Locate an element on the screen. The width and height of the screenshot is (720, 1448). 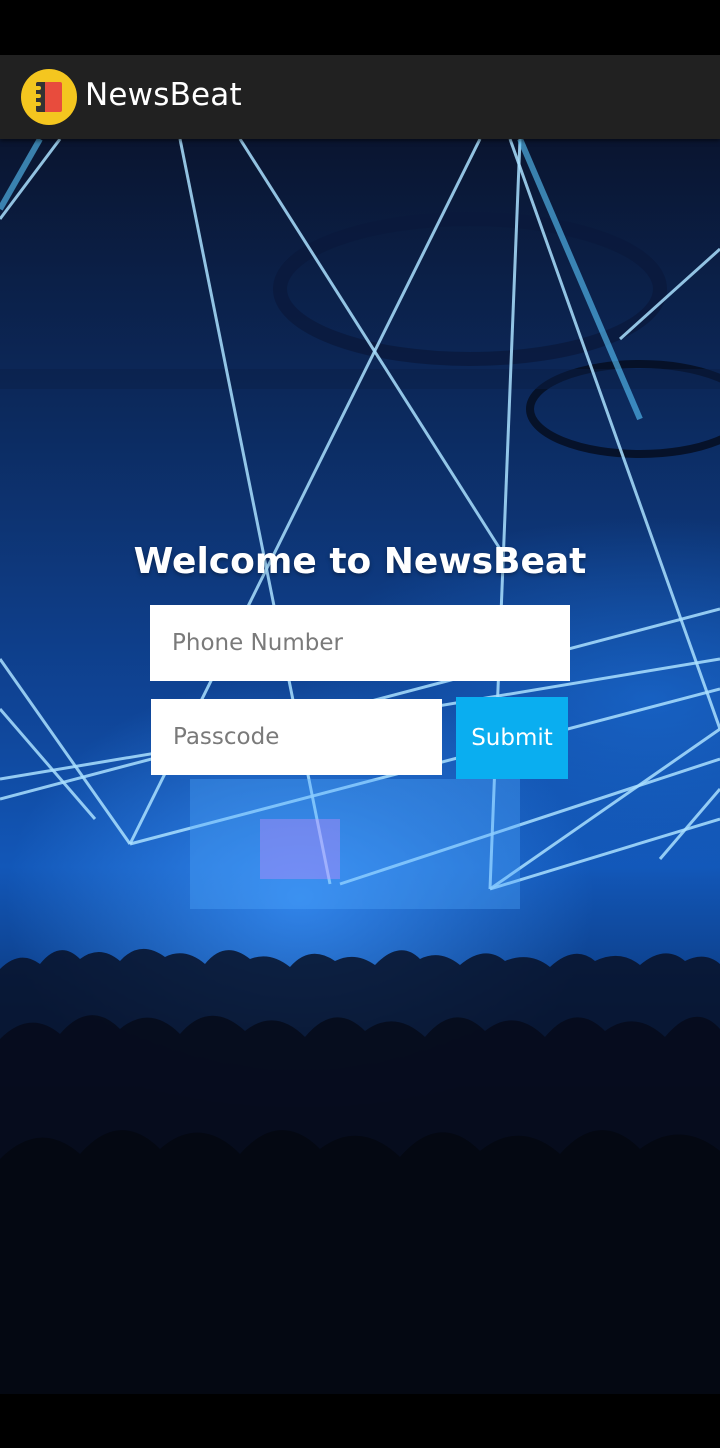
passcode-input is located at coordinates (296, 737).